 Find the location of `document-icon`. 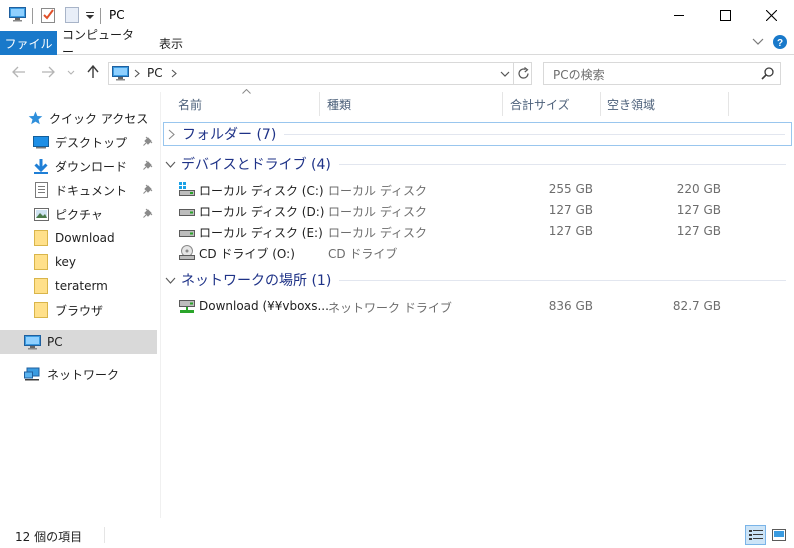

document-icon is located at coordinates (41, 190).